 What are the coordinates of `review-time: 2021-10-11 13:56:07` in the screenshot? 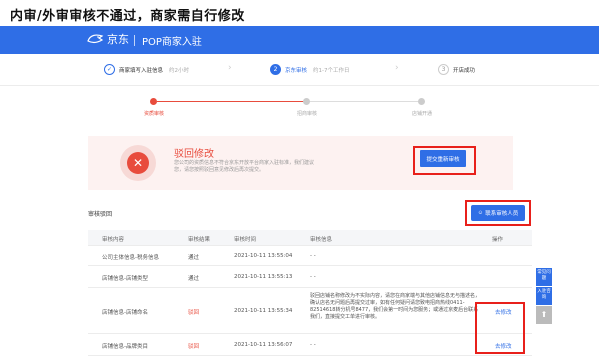 It's located at (263, 345).